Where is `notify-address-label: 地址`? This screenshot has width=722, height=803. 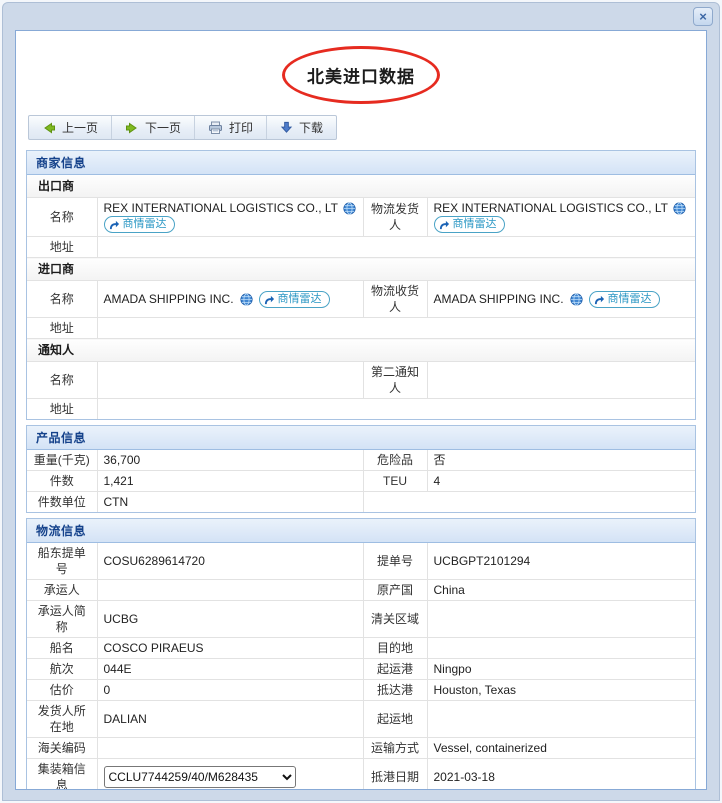
notify-address-label: 地址 is located at coordinates (62, 408).